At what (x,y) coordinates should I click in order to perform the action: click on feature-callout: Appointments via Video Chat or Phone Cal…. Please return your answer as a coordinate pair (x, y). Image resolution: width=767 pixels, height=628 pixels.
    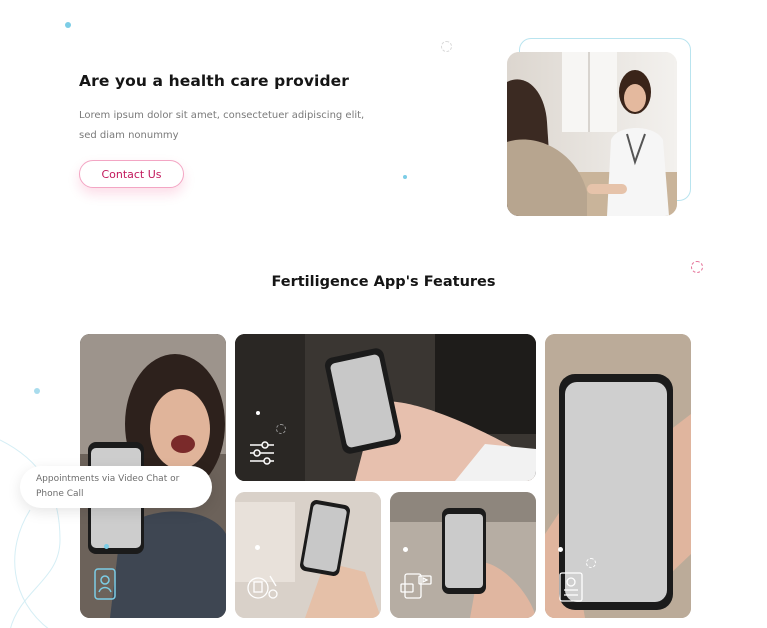
    Looking at the image, I should click on (116, 487).